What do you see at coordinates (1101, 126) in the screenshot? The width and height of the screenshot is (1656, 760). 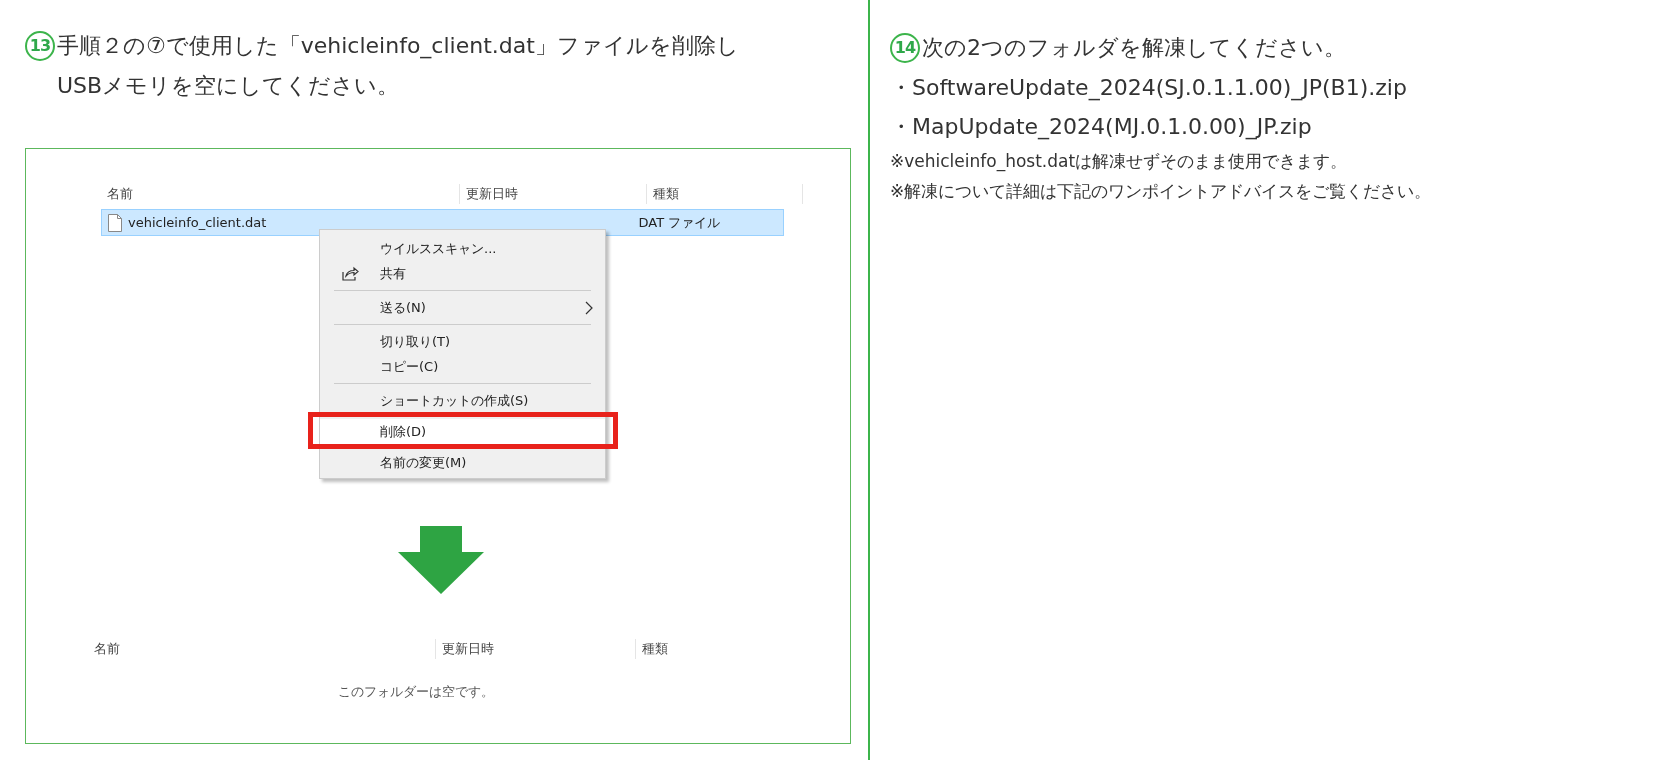 I see `file-name: ・MapUpdate_2024(MJ.0.1.0.00)_JP.zip` at bounding box center [1101, 126].